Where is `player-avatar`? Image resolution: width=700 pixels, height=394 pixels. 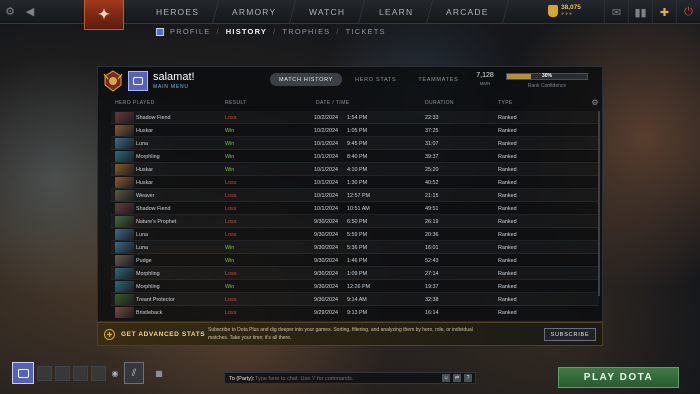 player-avatar is located at coordinates (138, 81).